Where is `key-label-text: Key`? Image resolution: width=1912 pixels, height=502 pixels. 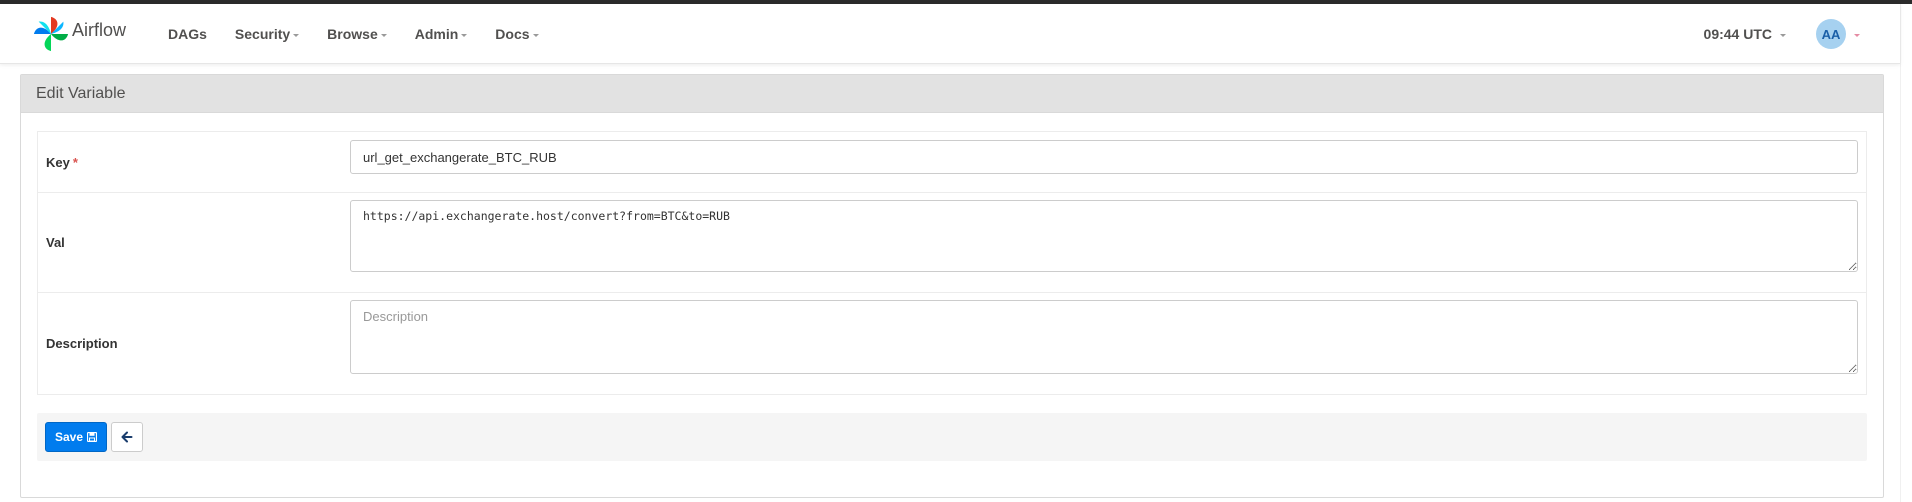 key-label-text: Key is located at coordinates (58, 162).